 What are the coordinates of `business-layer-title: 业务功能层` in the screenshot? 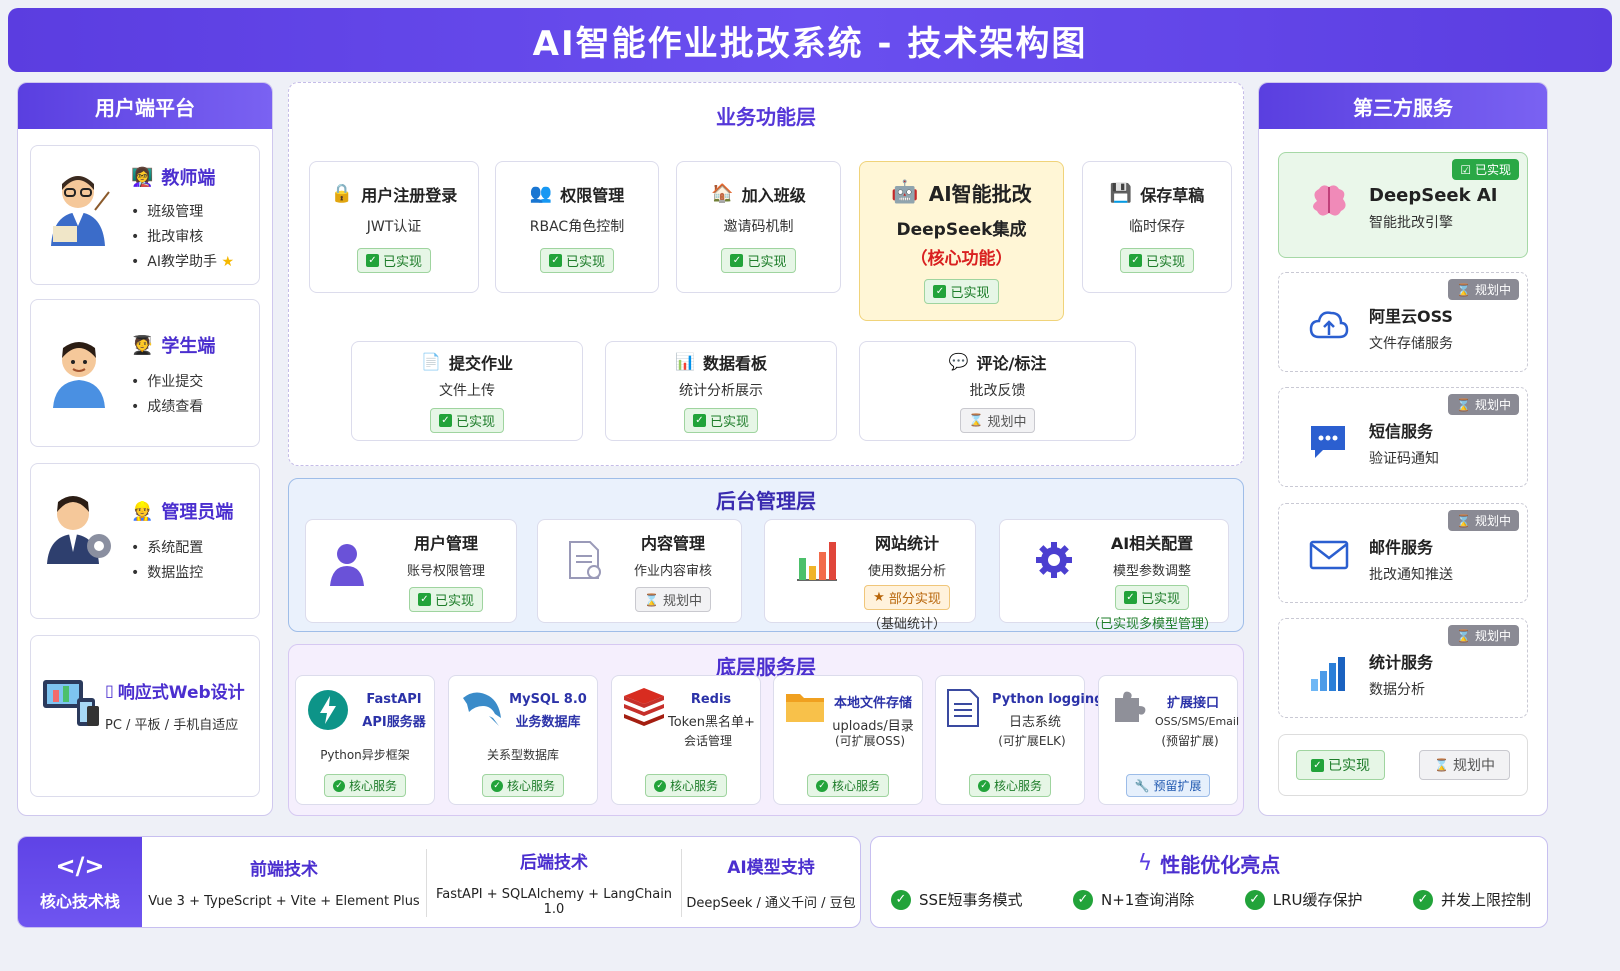 It's located at (766, 117).